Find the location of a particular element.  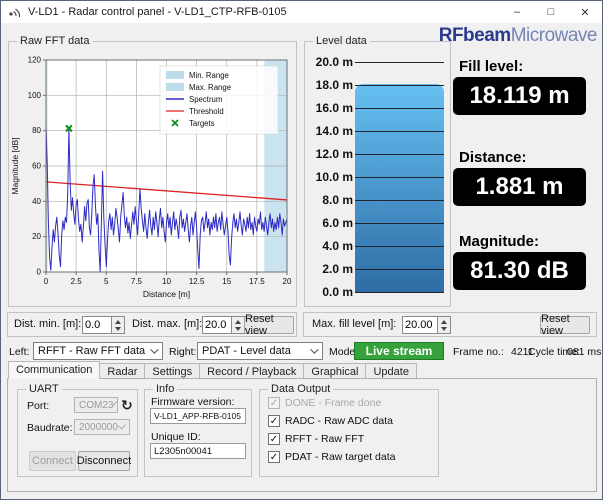

cycle-time-value: 081 ms is located at coordinates (584, 352).